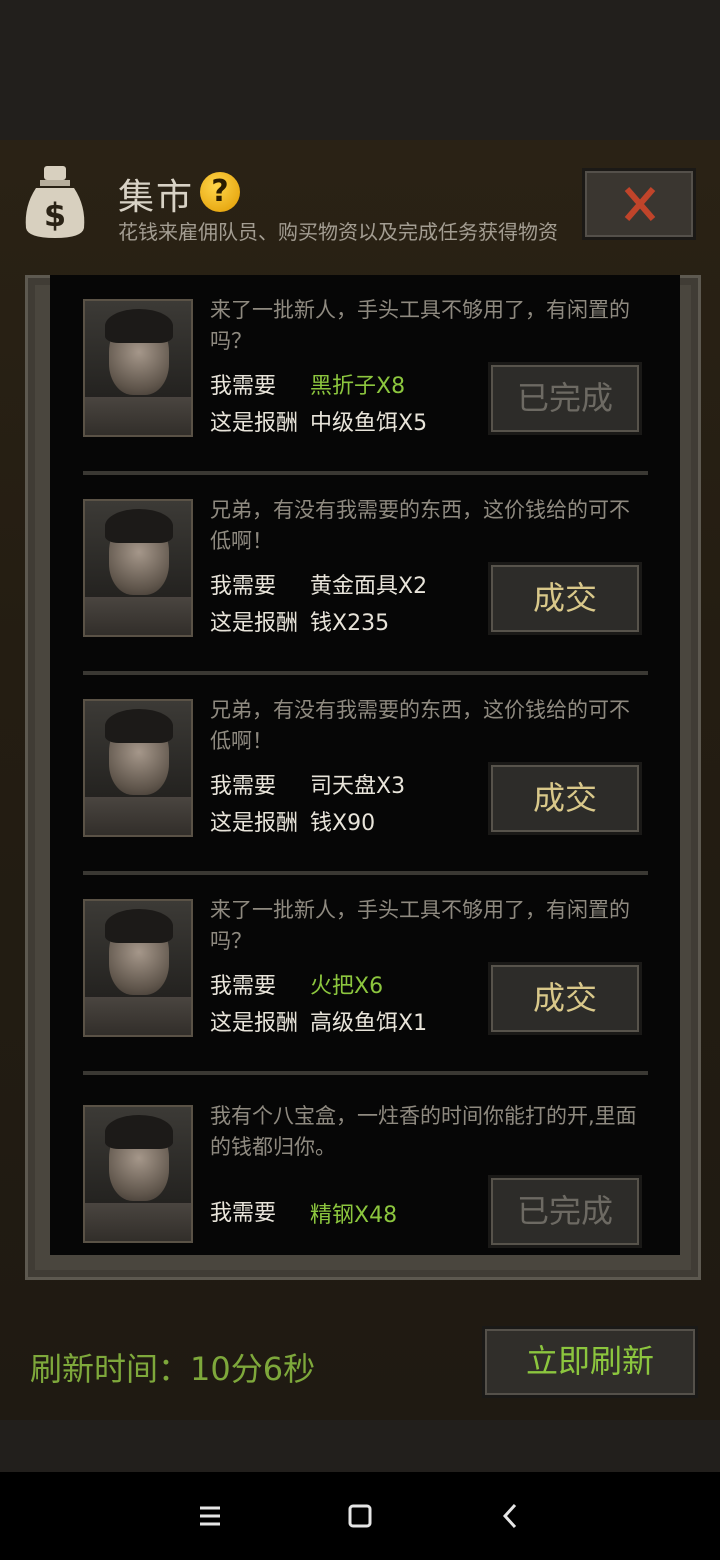  I want to click on home-icon, so click(360, 1516).